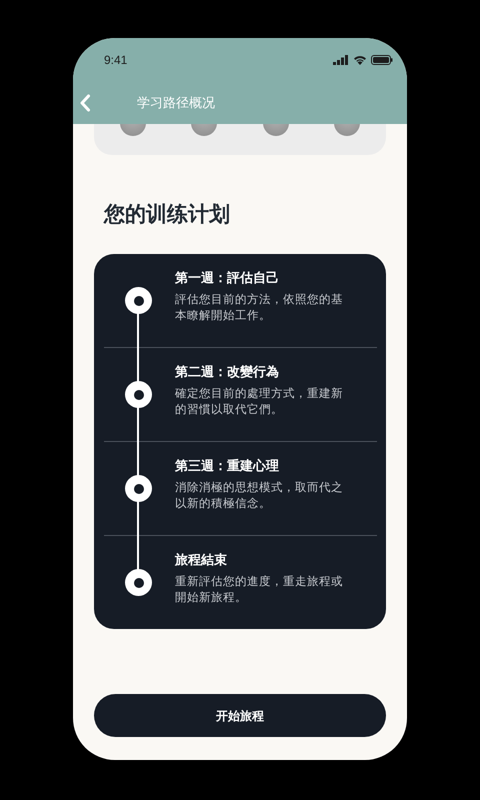  What do you see at coordinates (227, 278) in the screenshot?
I see `step-title: 第一週：評估自己` at bounding box center [227, 278].